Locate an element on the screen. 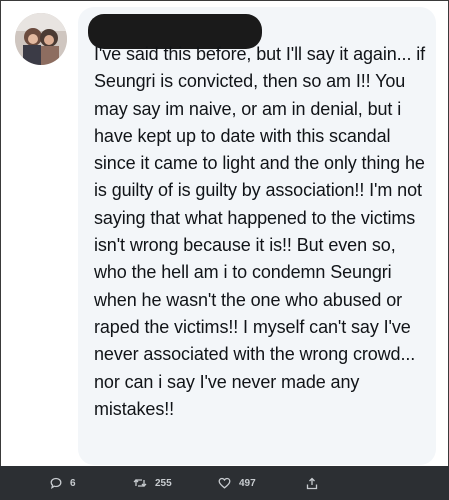 This screenshot has width=449, height=500. like-button: 497 is located at coordinates (237, 483).